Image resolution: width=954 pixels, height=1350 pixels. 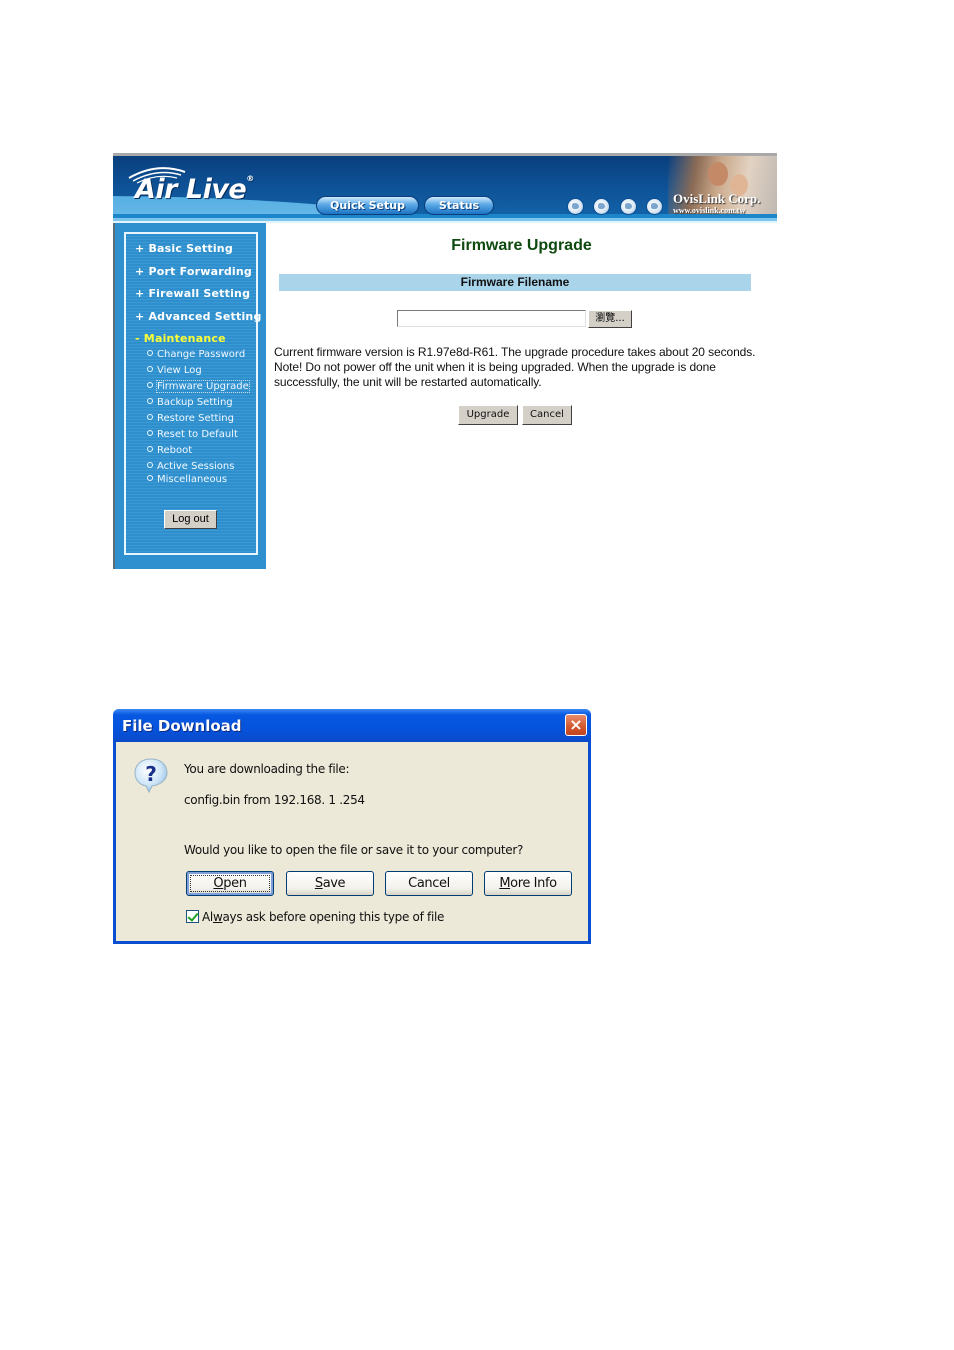 What do you see at coordinates (184, 248) in the screenshot?
I see `sidebar-item-basic-setting: + Basic Setting` at bounding box center [184, 248].